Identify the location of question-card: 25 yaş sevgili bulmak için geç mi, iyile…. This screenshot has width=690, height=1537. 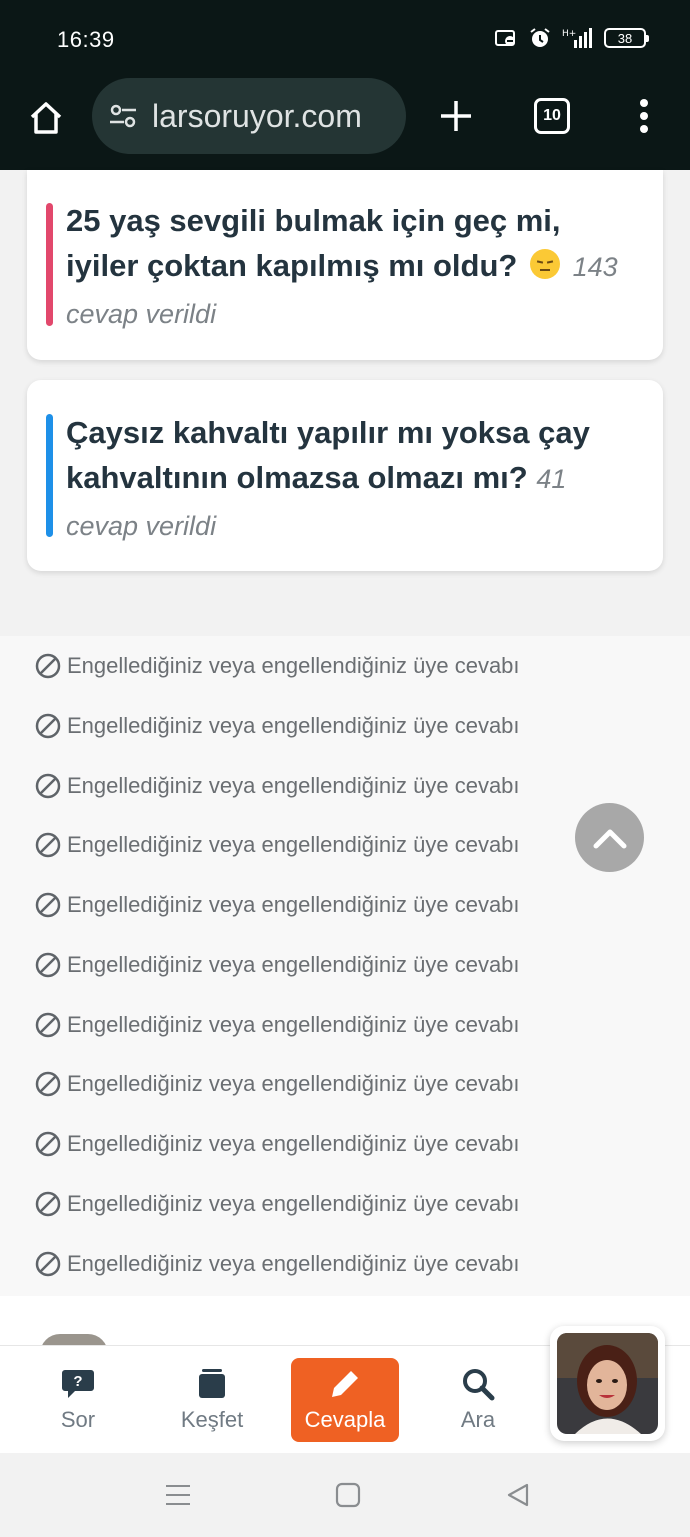
(345, 265).